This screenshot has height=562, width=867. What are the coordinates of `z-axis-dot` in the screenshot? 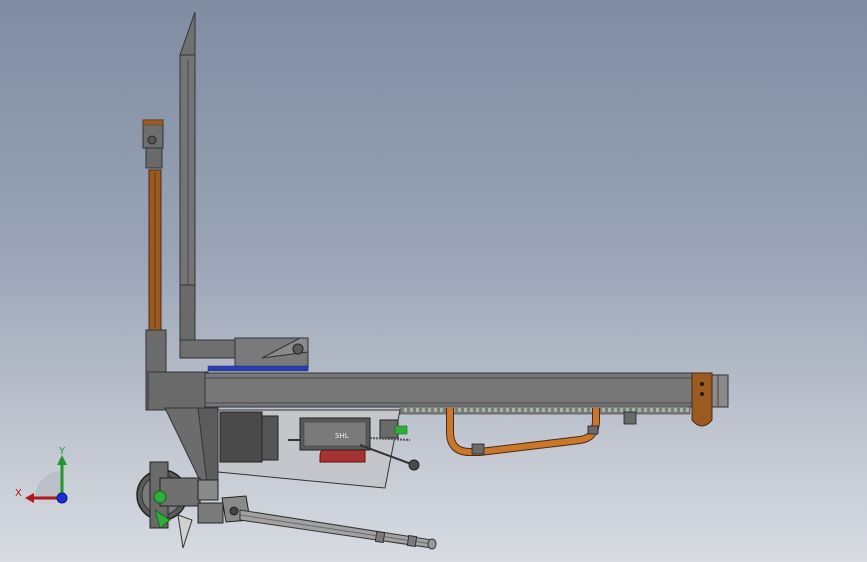 It's located at (62, 498).